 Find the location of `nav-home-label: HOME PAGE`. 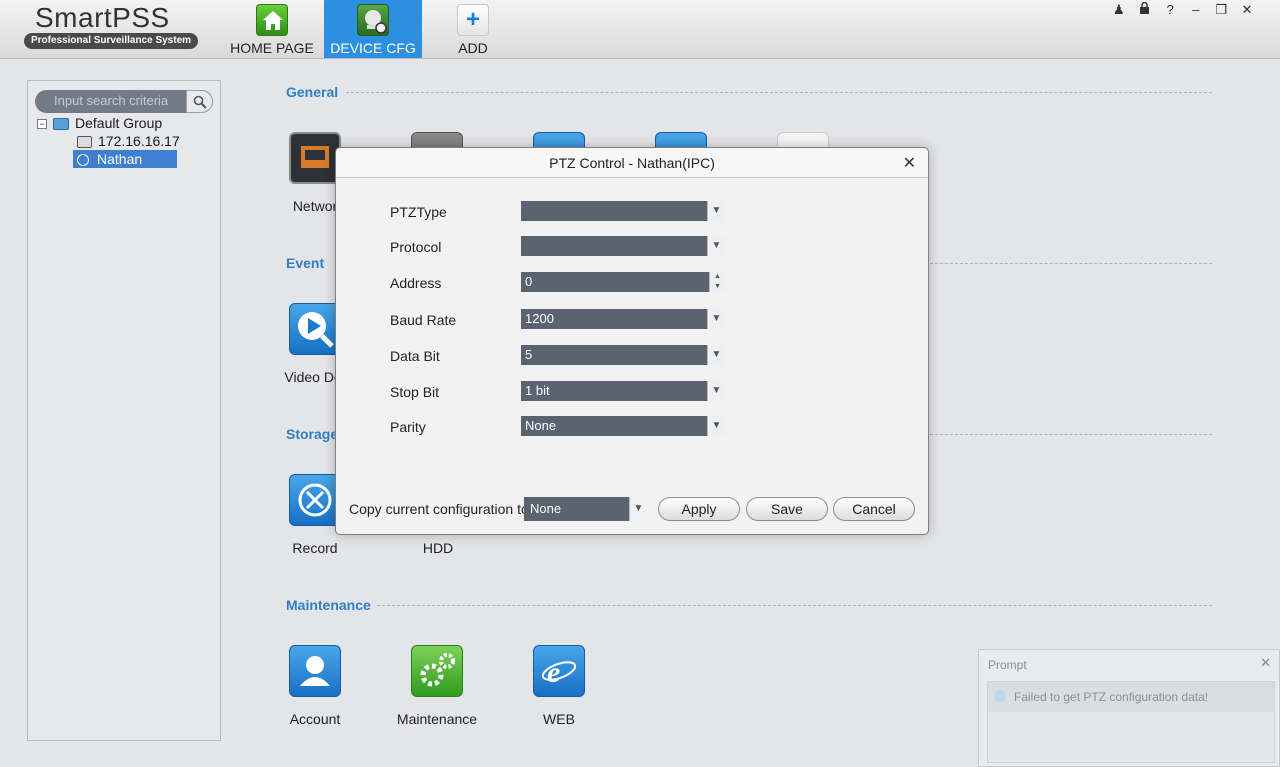

nav-home-label: HOME PAGE is located at coordinates (272, 48).